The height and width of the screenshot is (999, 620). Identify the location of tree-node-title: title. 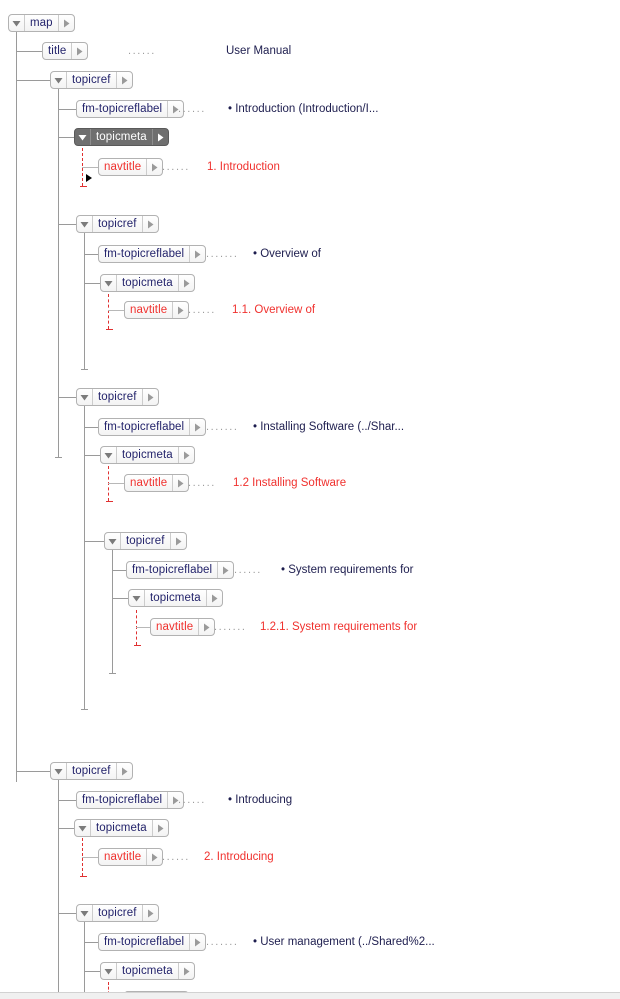
(65, 51).